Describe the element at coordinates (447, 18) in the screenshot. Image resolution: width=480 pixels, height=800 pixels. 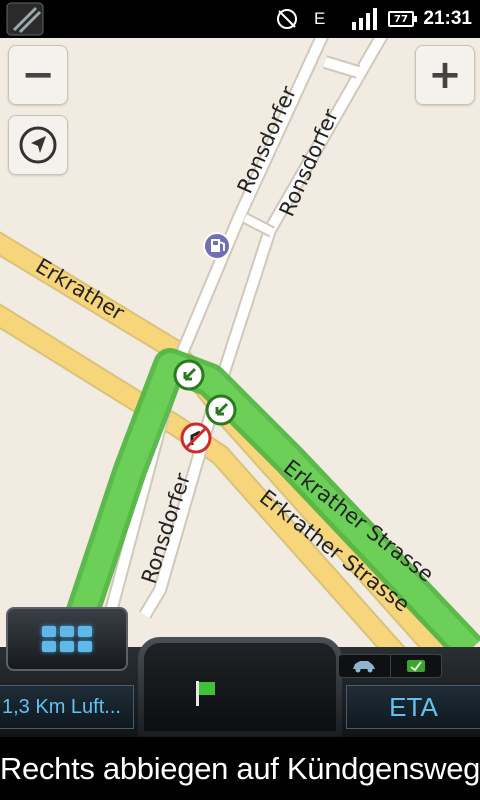
I see `status-clock: 21:31` at that location.